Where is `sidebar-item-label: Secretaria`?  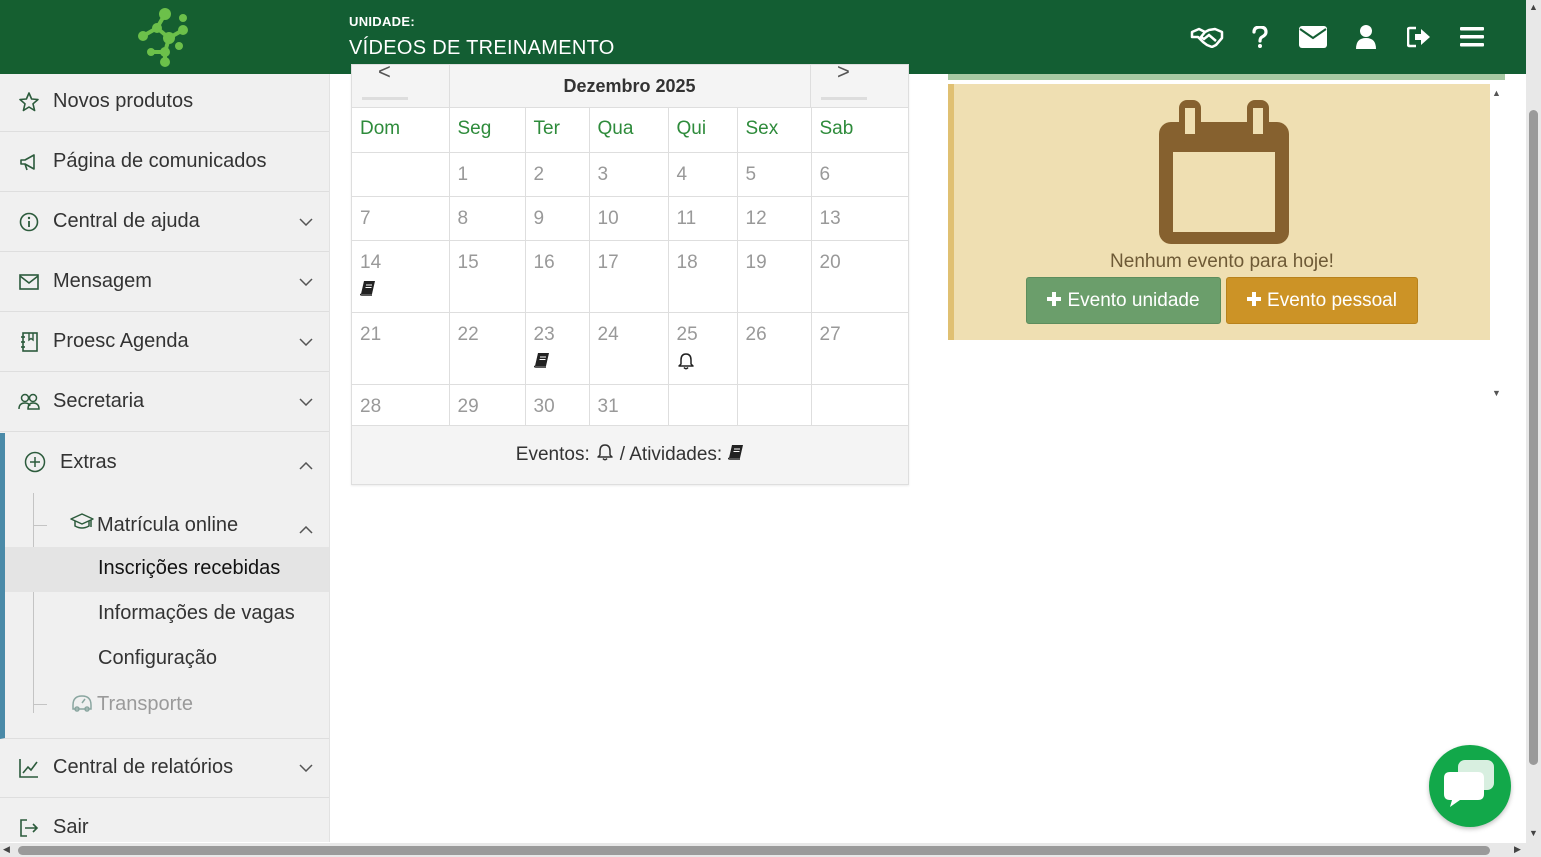
sidebar-item-label: Secretaria is located at coordinates (99, 401).